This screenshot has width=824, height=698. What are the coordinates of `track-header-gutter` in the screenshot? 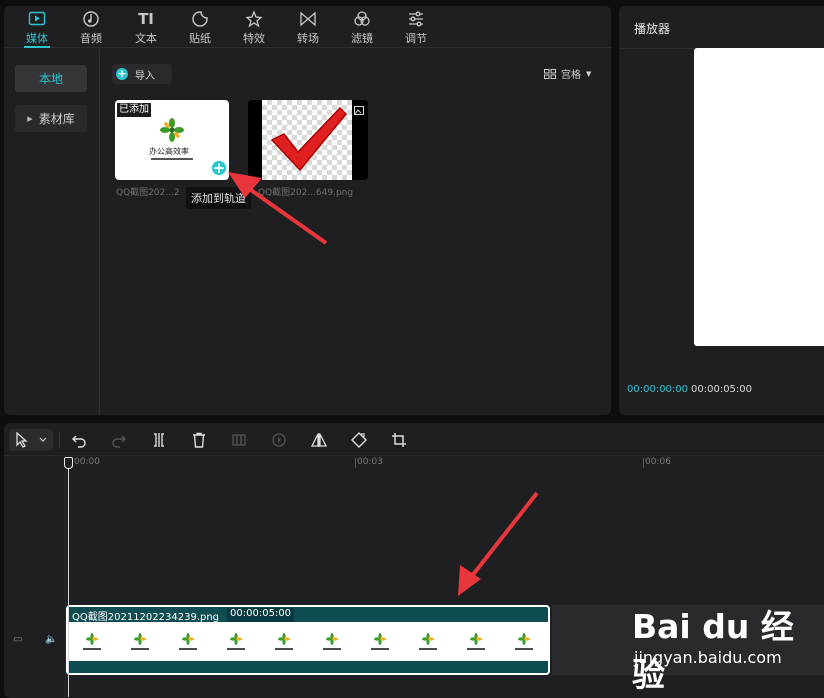 It's located at (35, 583).